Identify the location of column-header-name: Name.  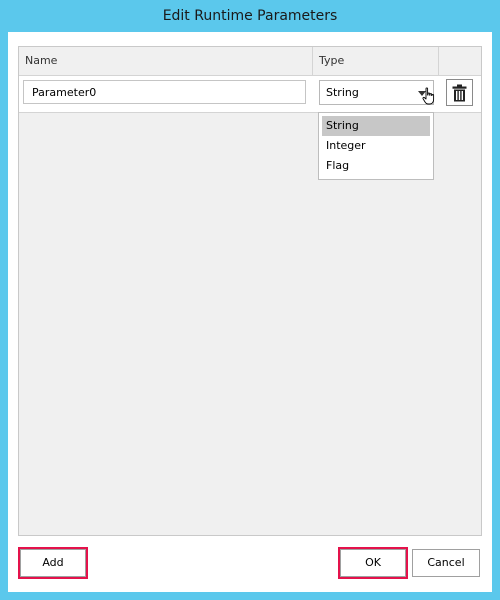
(166, 61).